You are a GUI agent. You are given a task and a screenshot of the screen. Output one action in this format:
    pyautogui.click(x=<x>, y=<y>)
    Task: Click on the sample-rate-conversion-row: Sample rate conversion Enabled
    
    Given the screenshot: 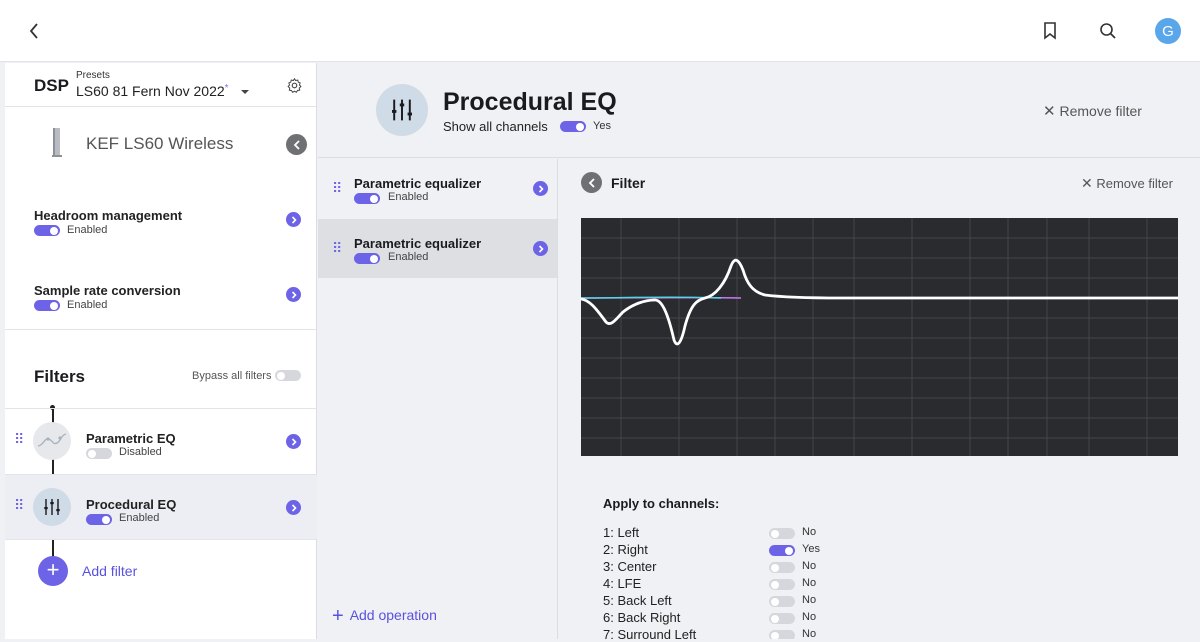 What is the action you would take?
    pyautogui.click(x=161, y=298)
    